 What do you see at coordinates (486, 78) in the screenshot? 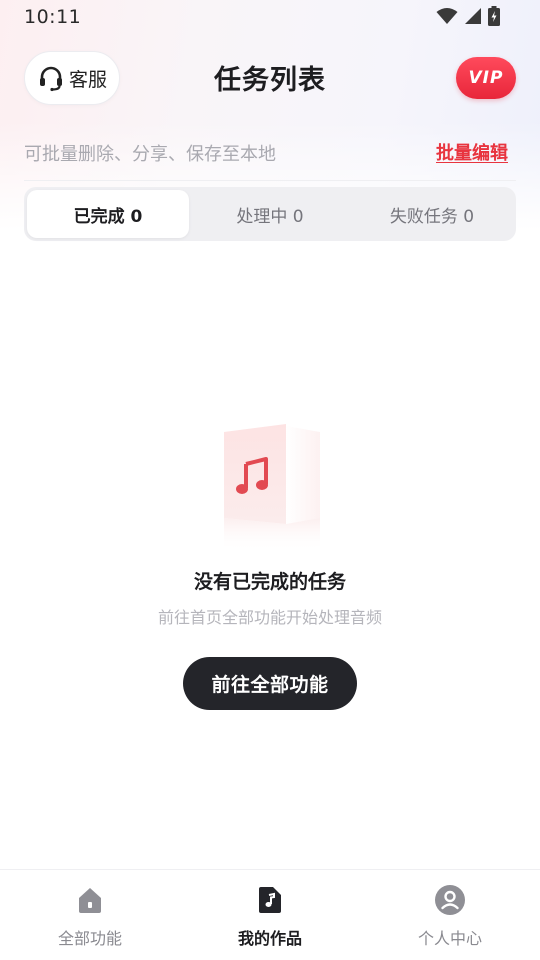
I see `vip-badge: VIP` at bounding box center [486, 78].